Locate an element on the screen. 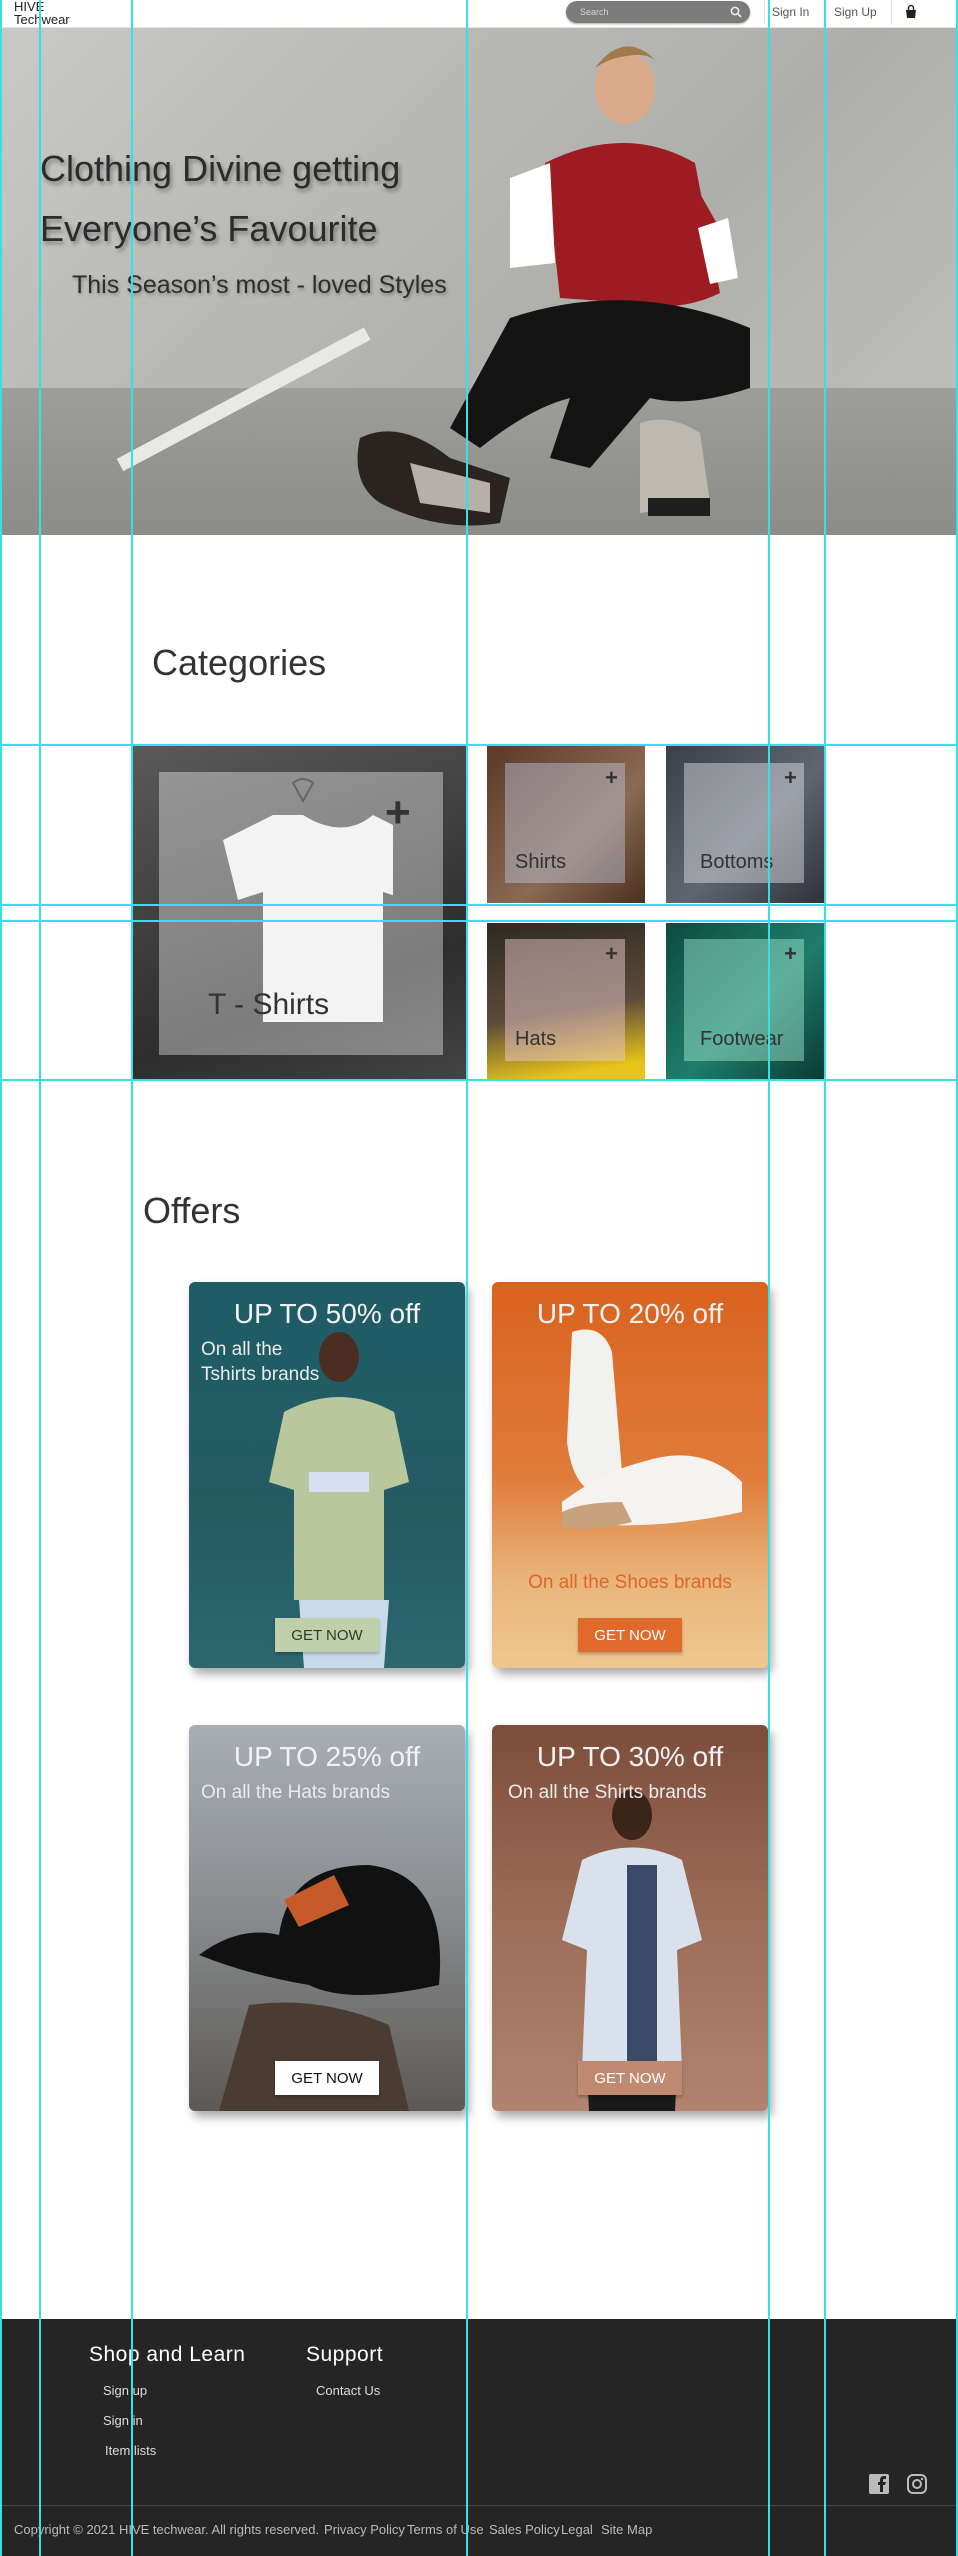 The height and width of the screenshot is (2556, 958). categories-title: Categories is located at coordinates (239, 662).